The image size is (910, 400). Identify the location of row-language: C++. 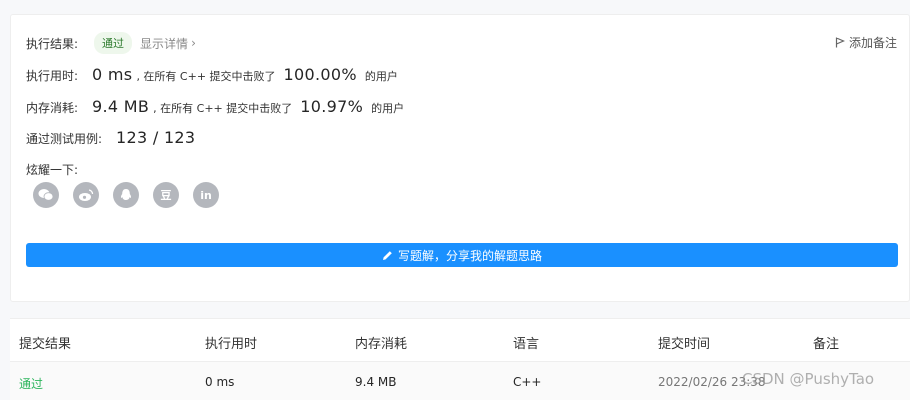
(527, 382).